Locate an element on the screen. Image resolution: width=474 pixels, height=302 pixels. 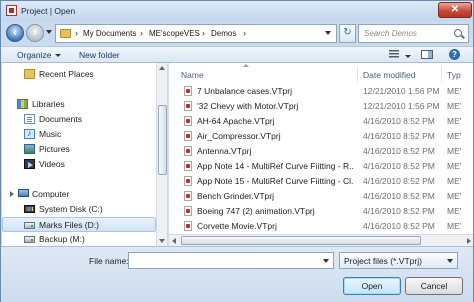
nav-item-documents: Documents is located at coordinates (79, 119).